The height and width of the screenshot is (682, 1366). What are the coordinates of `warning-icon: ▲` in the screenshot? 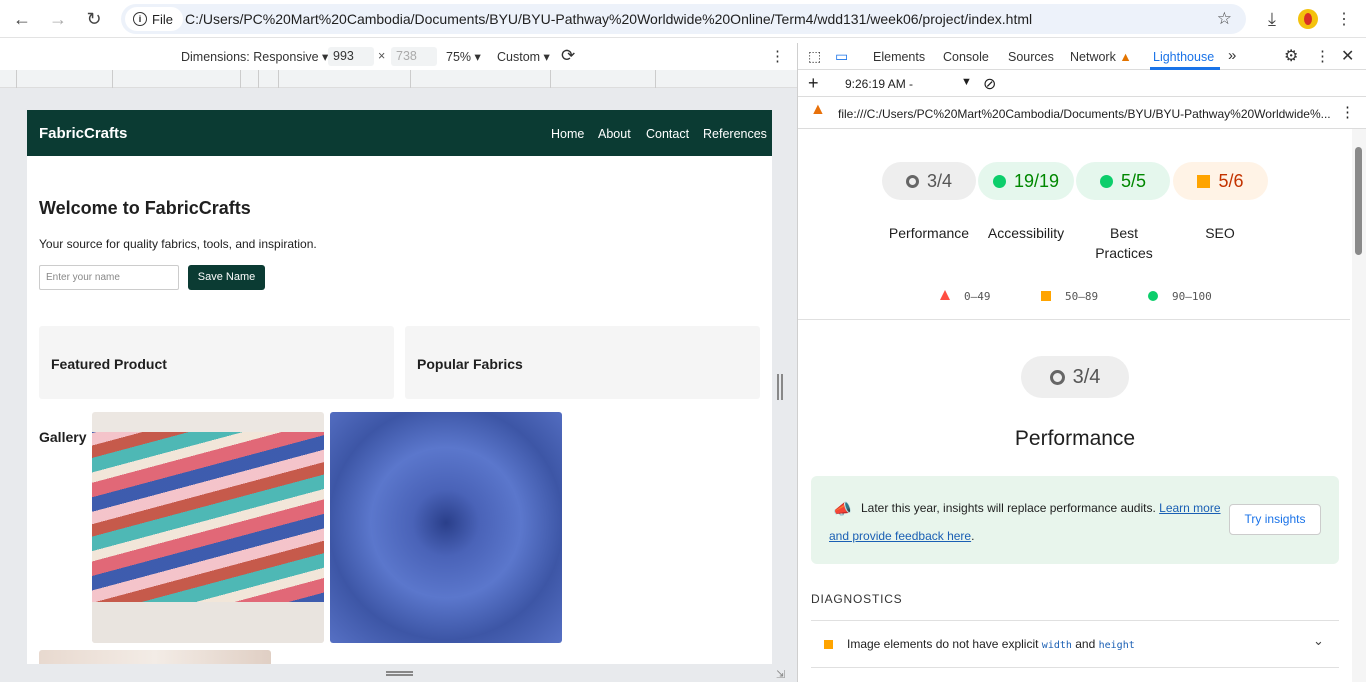 It's located at (1125, 57).